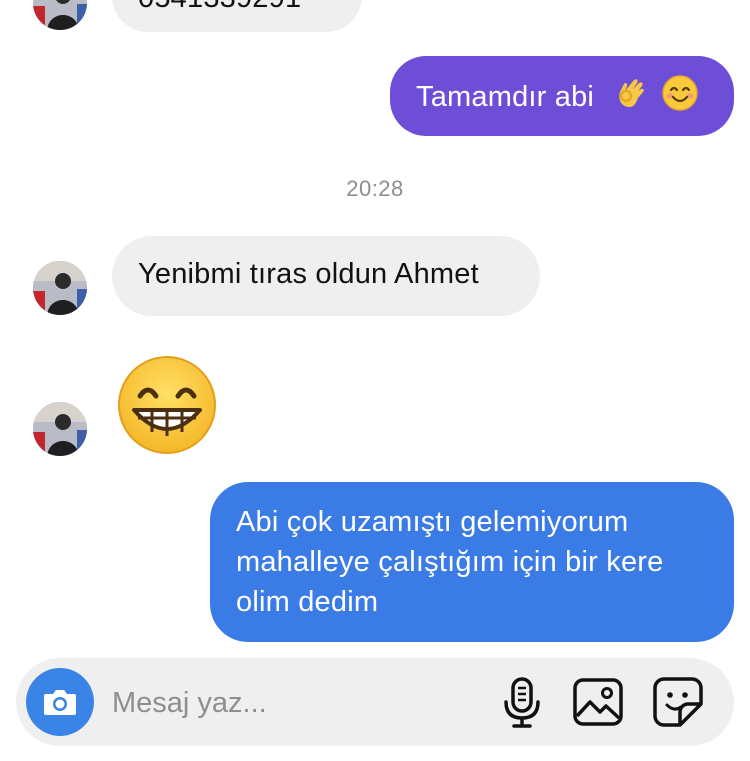 Image resolution: width=750 pixels, height=761 pixels. I want to click on message-timestamp: 20:28, so click(375, 188).